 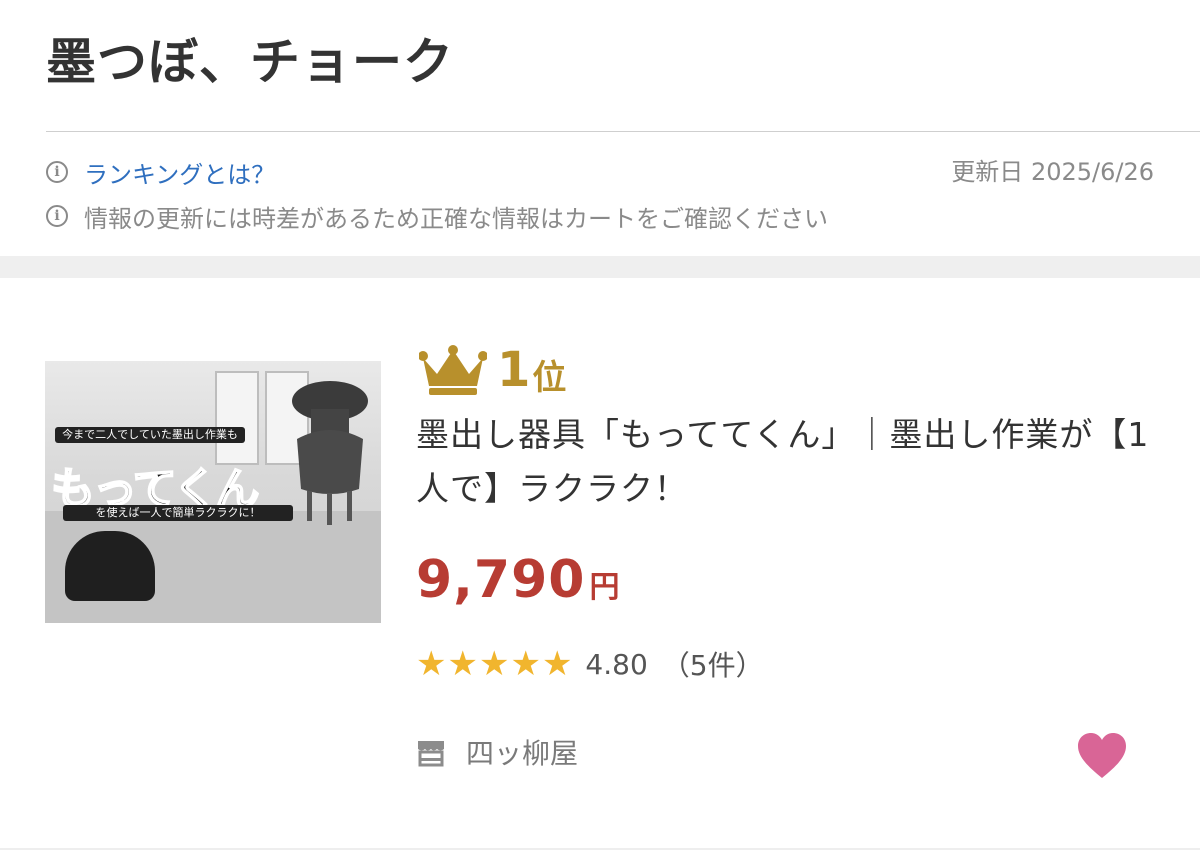 I want to click on page-title: 墨つぼ、チョーク, so click(x=250, y=62).